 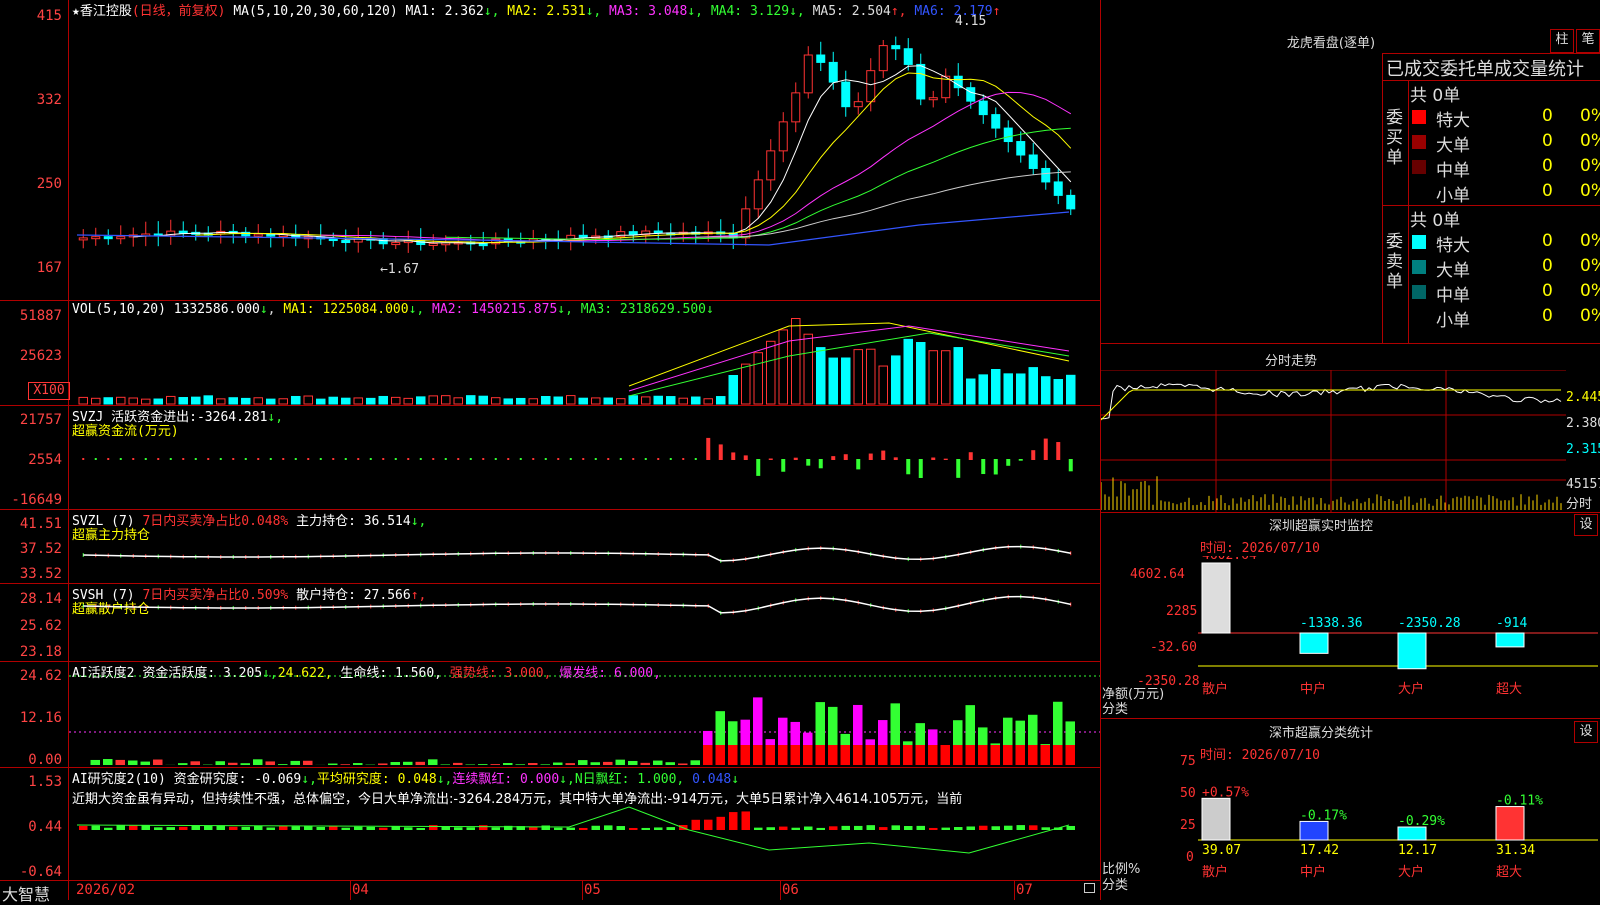 I want to click on price-tick: 167, so click(x=32, y=268).